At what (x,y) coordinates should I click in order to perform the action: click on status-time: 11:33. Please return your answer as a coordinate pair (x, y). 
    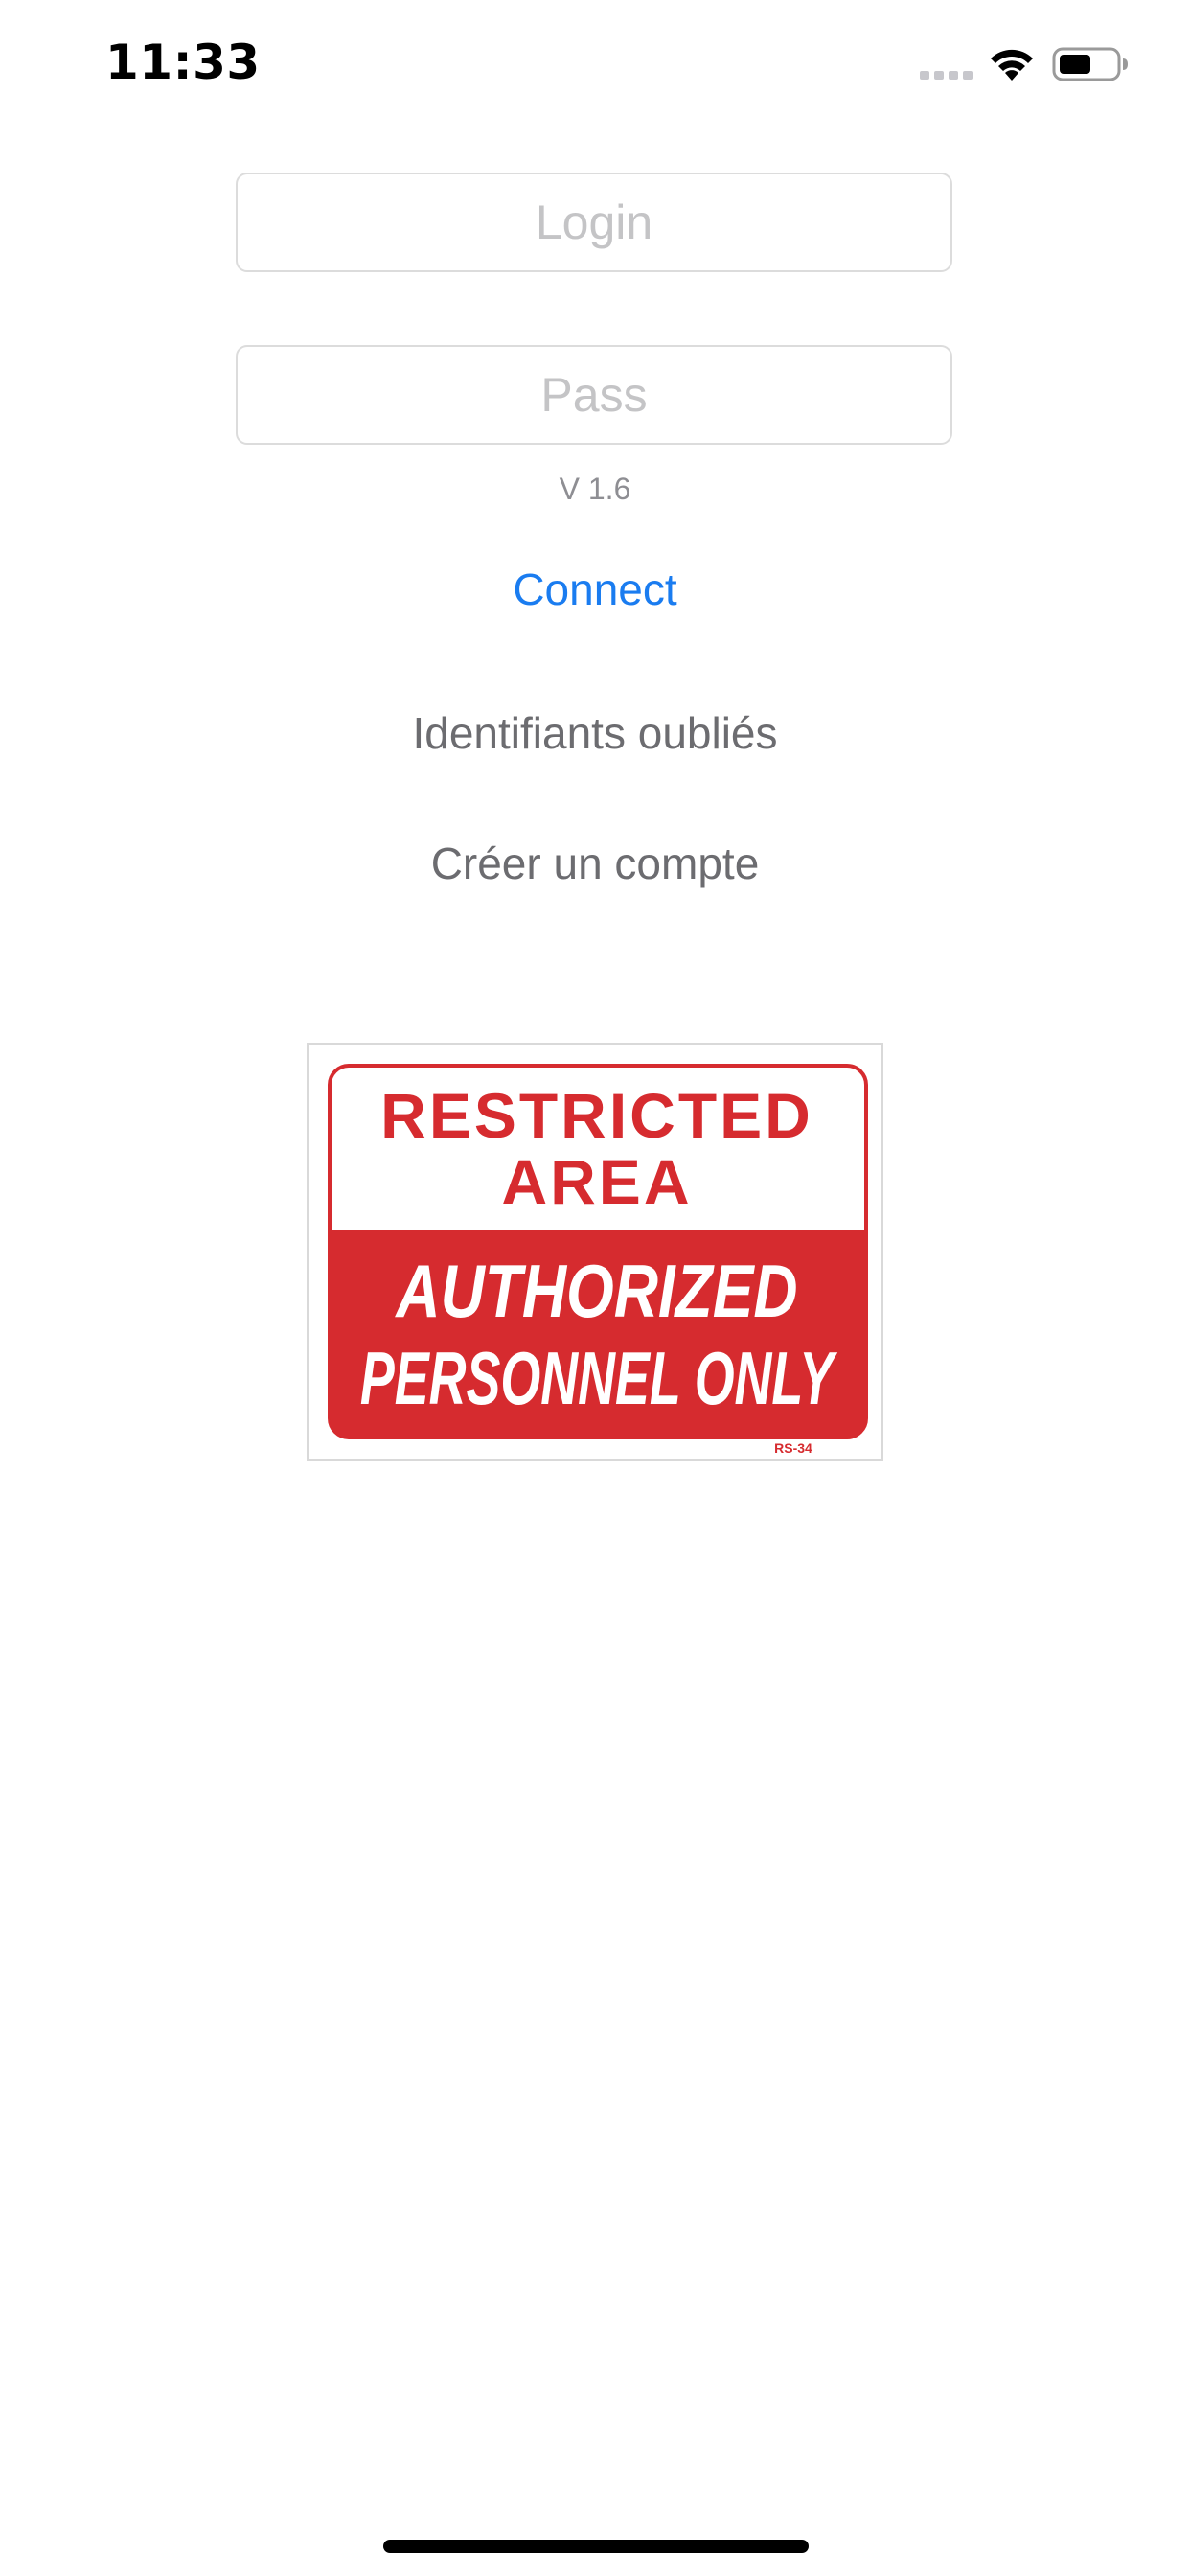
    Looking at the image, I should click on (183, 62).